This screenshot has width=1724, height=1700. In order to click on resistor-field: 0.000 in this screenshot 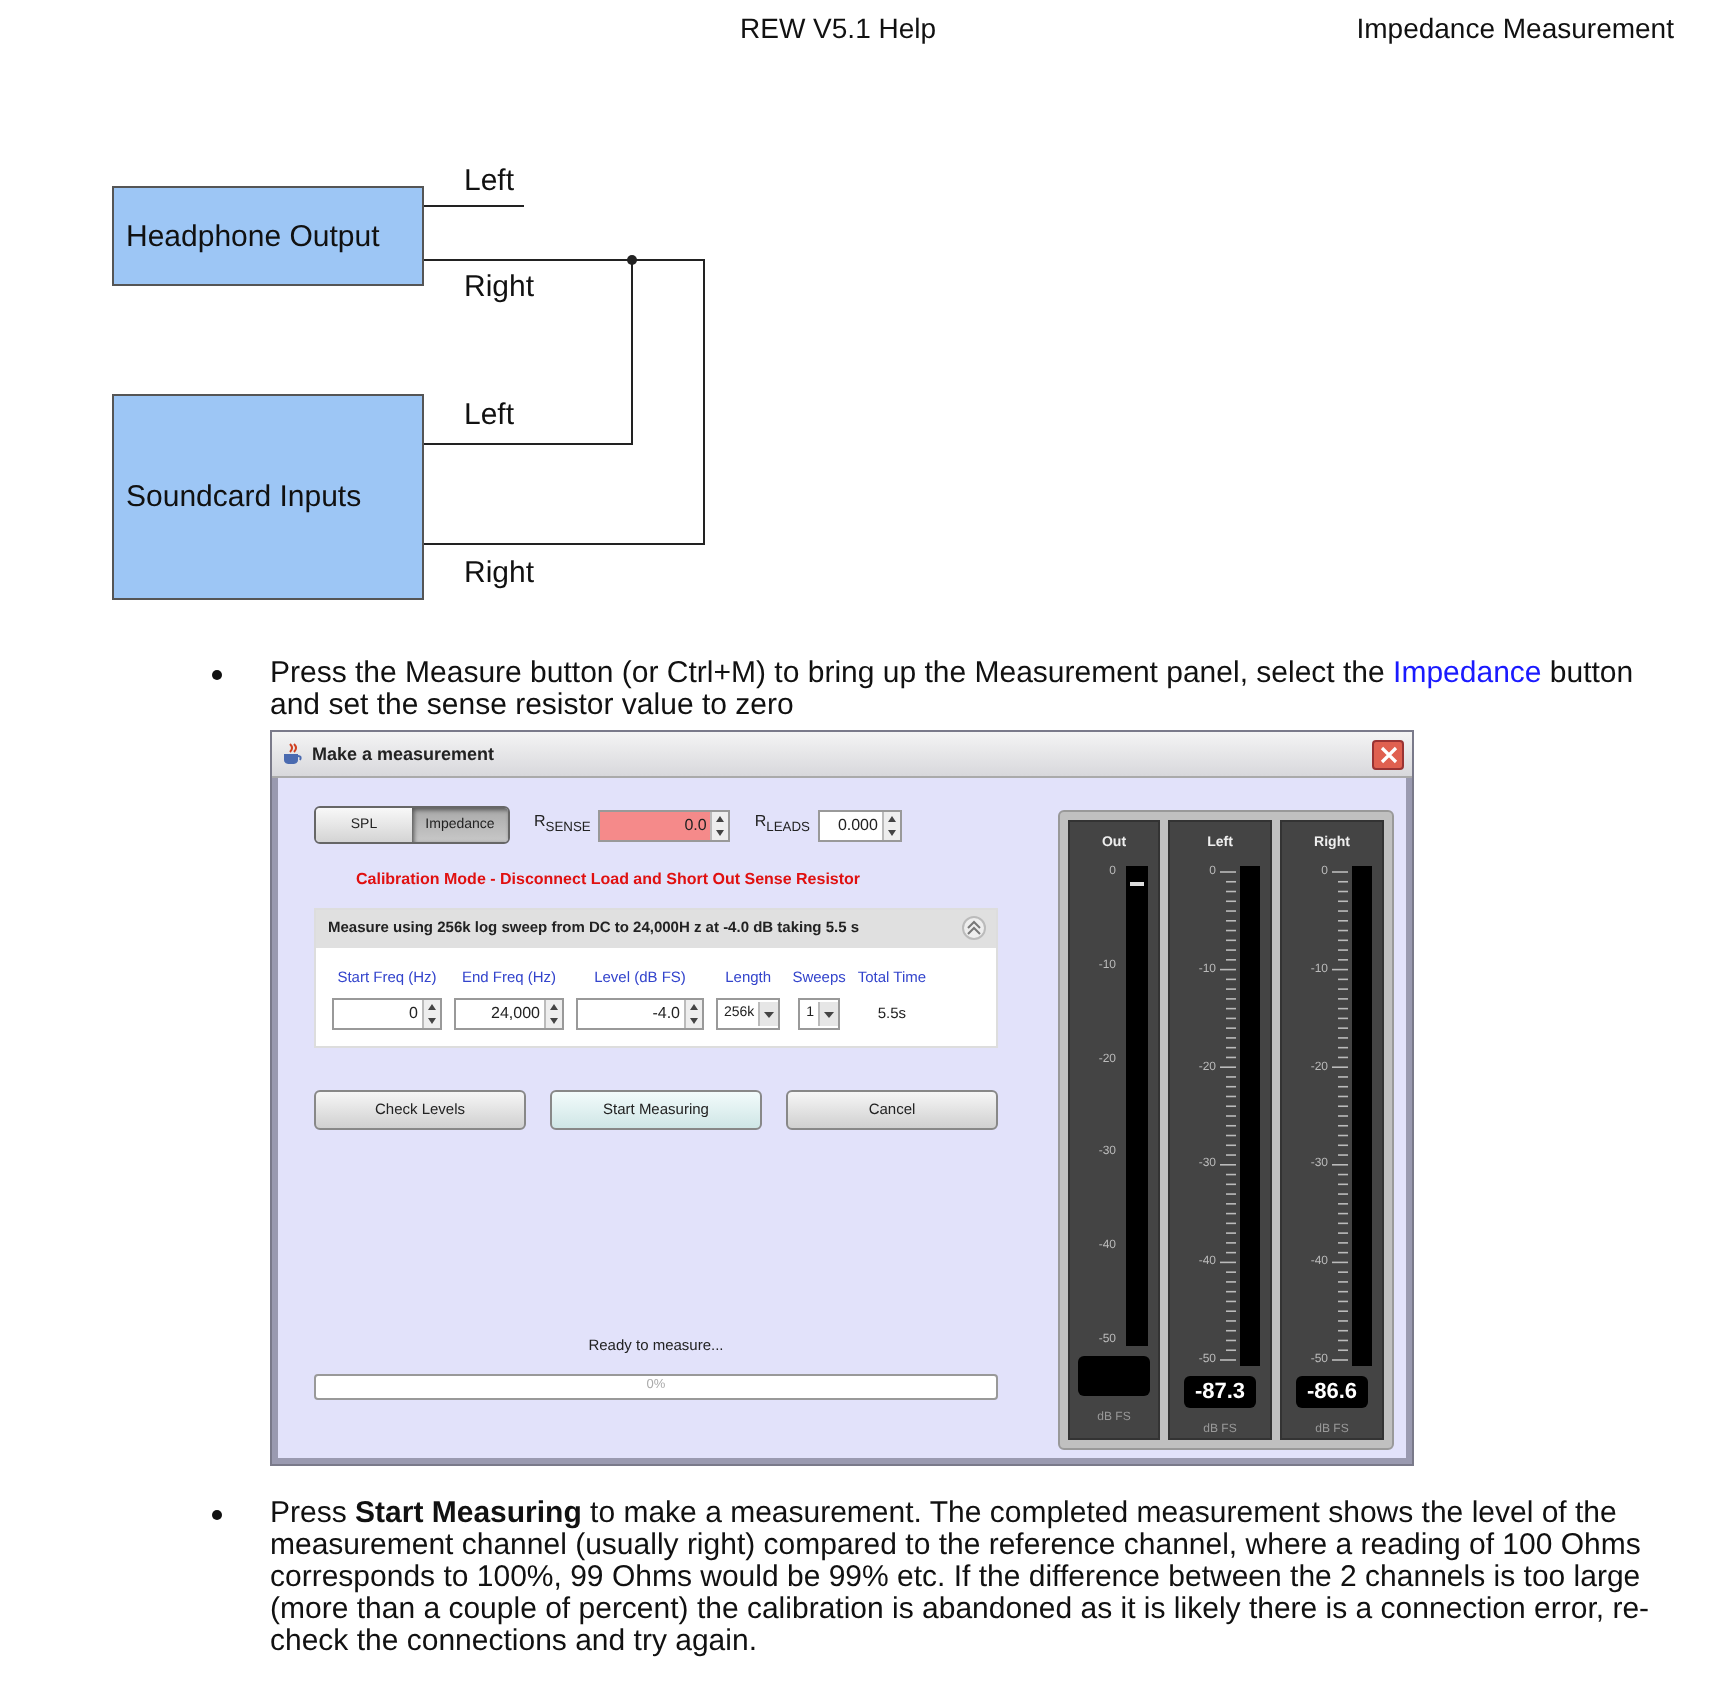, I will do `click(859, 825)`.